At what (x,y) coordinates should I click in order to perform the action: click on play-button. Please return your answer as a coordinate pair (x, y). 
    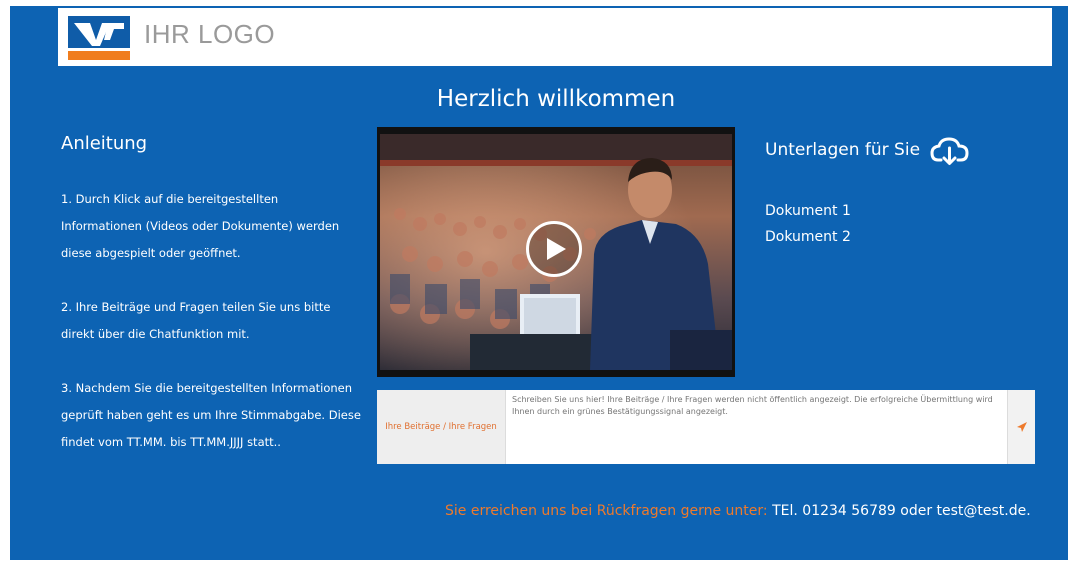
    Looking at the image, I should click on (554, 249).